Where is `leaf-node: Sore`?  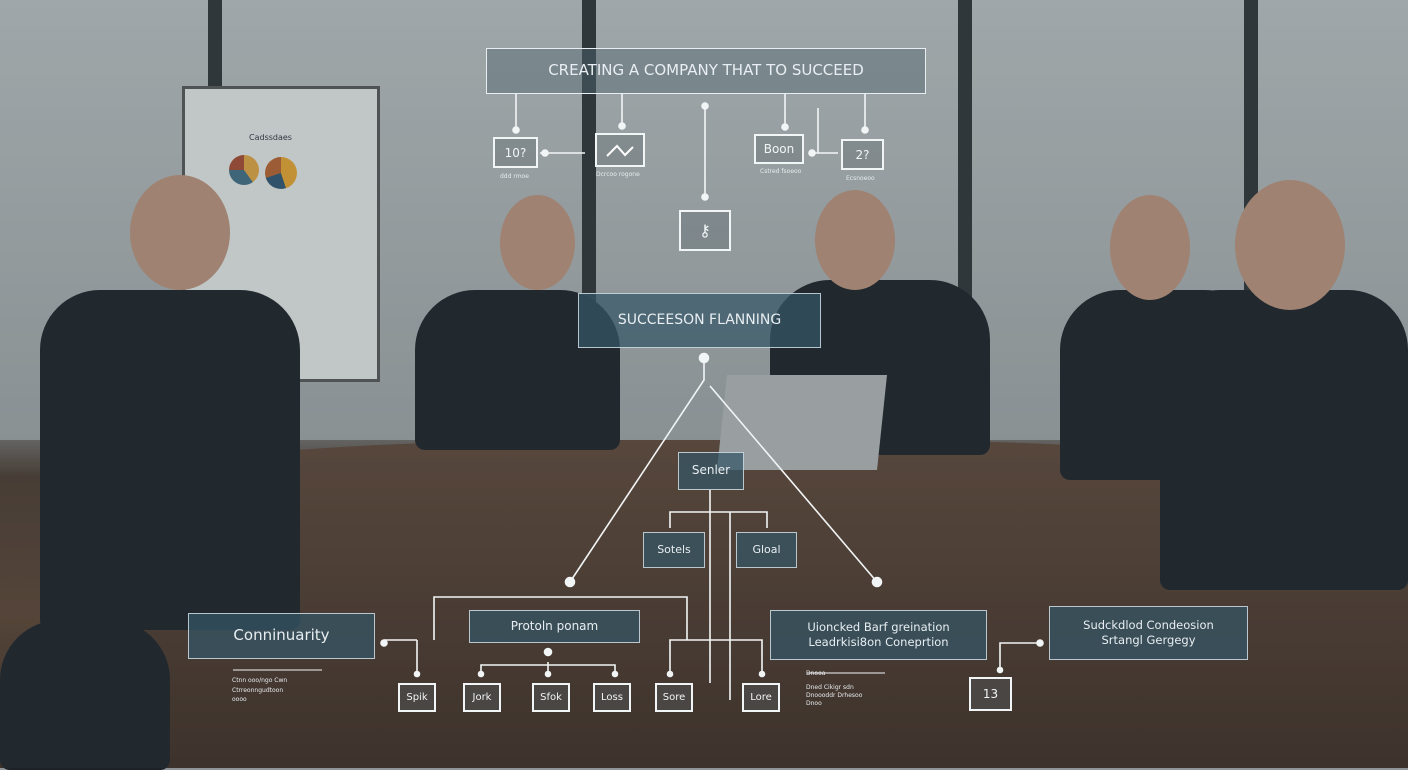
leaf-node: Sore is located at coordinates (674, 697).